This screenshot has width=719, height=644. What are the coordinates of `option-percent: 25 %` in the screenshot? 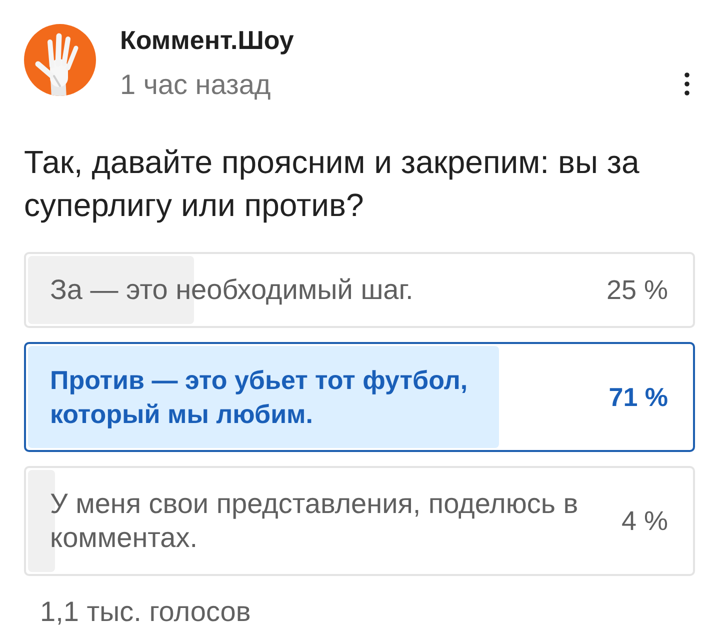 It's located at (636, 290).